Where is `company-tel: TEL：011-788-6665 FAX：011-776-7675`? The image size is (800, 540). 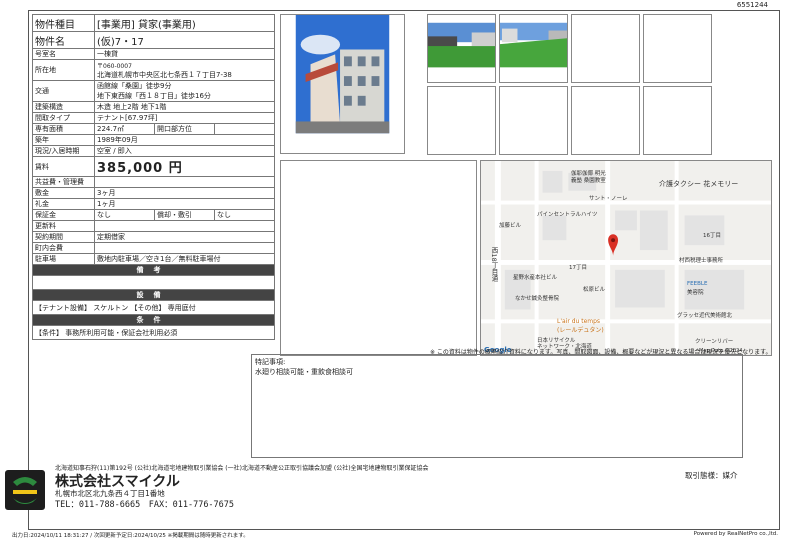
company-tel: TEL：011-788-6665 FAX：011-776-7675 is located at coordinates (145, 505).